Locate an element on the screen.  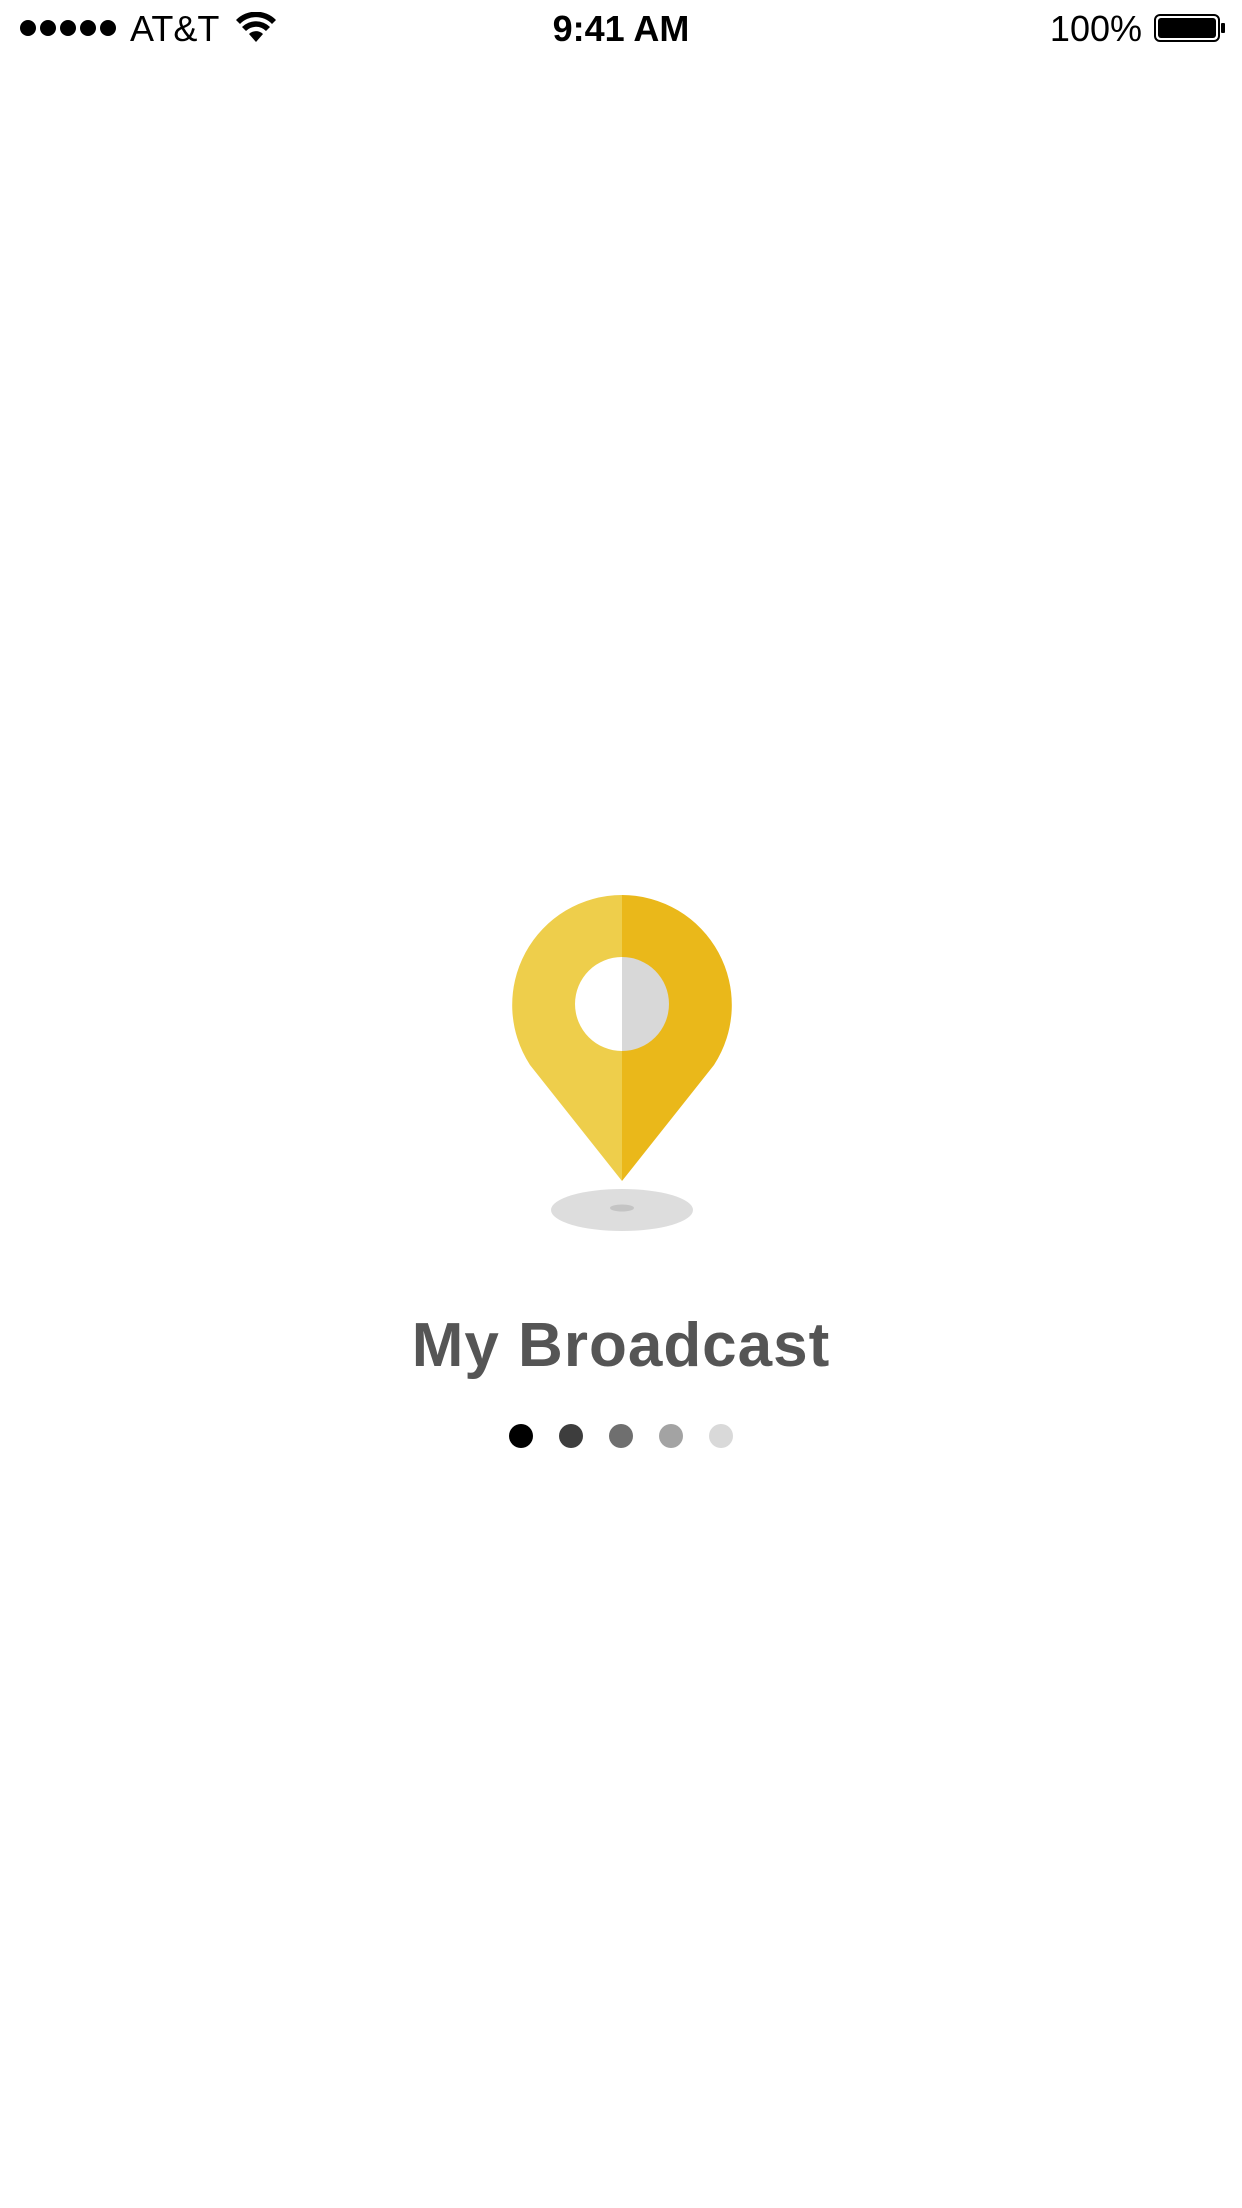
page-title: My Broadcast is located at coordinates (621, 1345).